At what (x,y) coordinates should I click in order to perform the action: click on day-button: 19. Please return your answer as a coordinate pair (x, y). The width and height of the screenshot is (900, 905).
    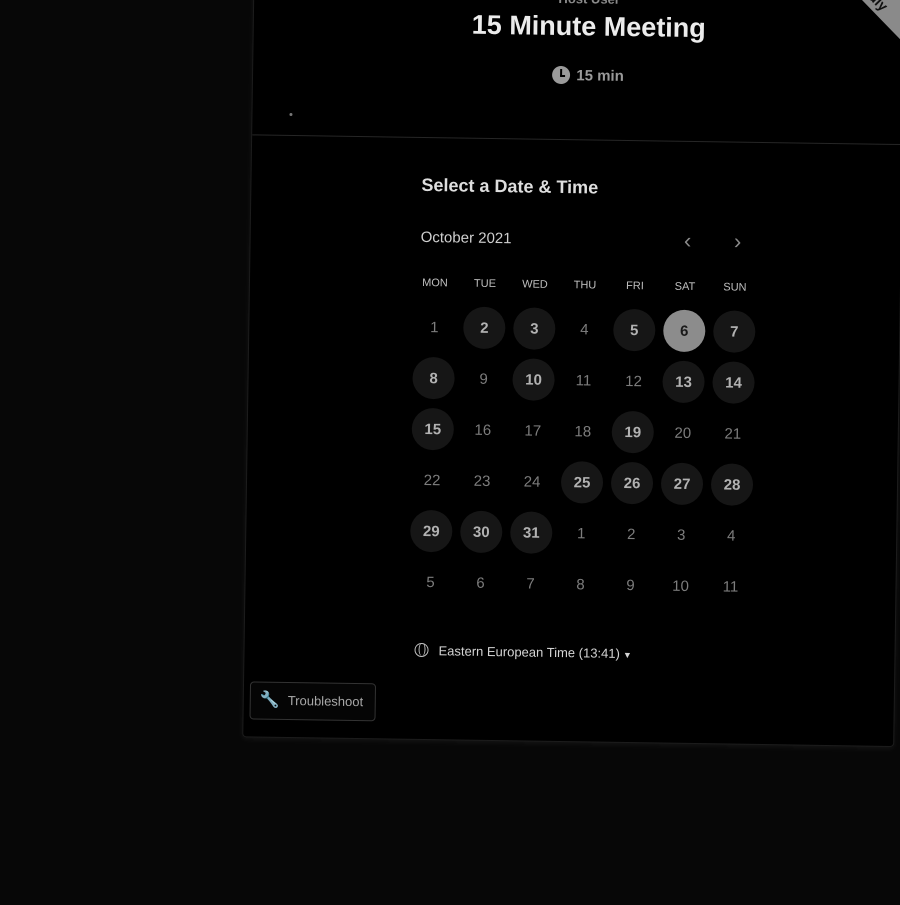
    Looking at the image, I should click on (633, 432).